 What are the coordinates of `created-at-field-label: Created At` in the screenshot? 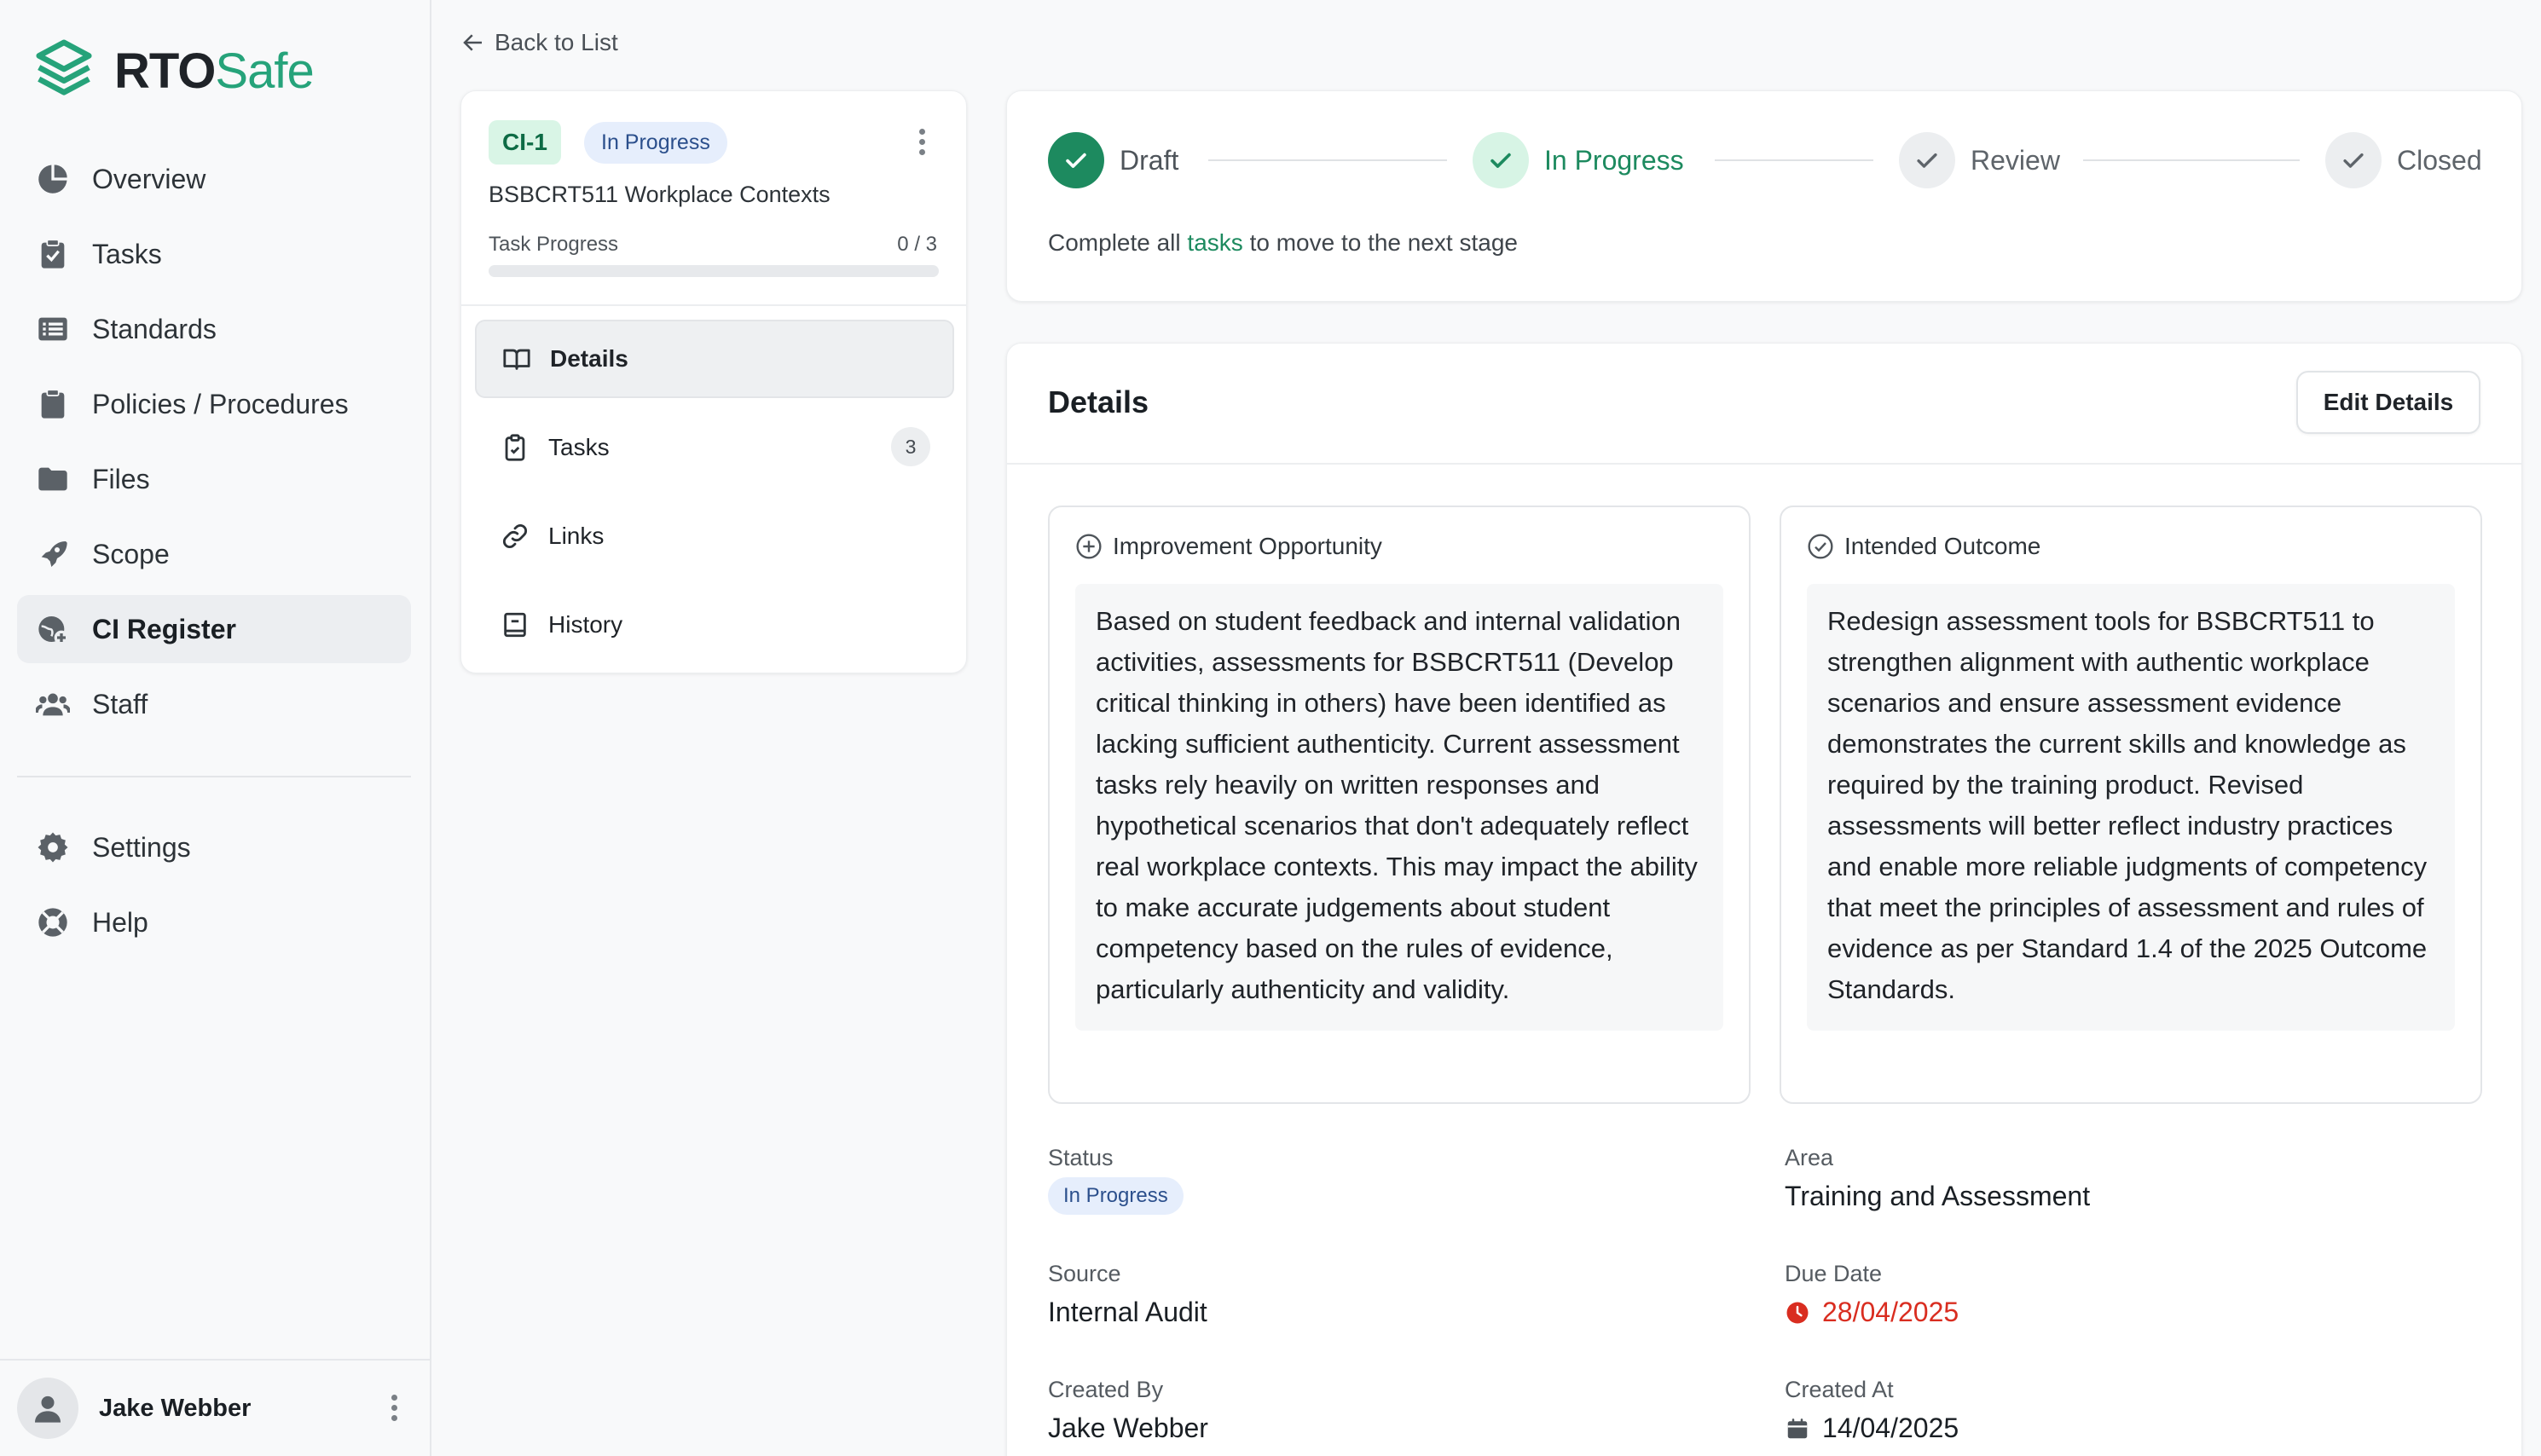 It's located at (1840, 1389).